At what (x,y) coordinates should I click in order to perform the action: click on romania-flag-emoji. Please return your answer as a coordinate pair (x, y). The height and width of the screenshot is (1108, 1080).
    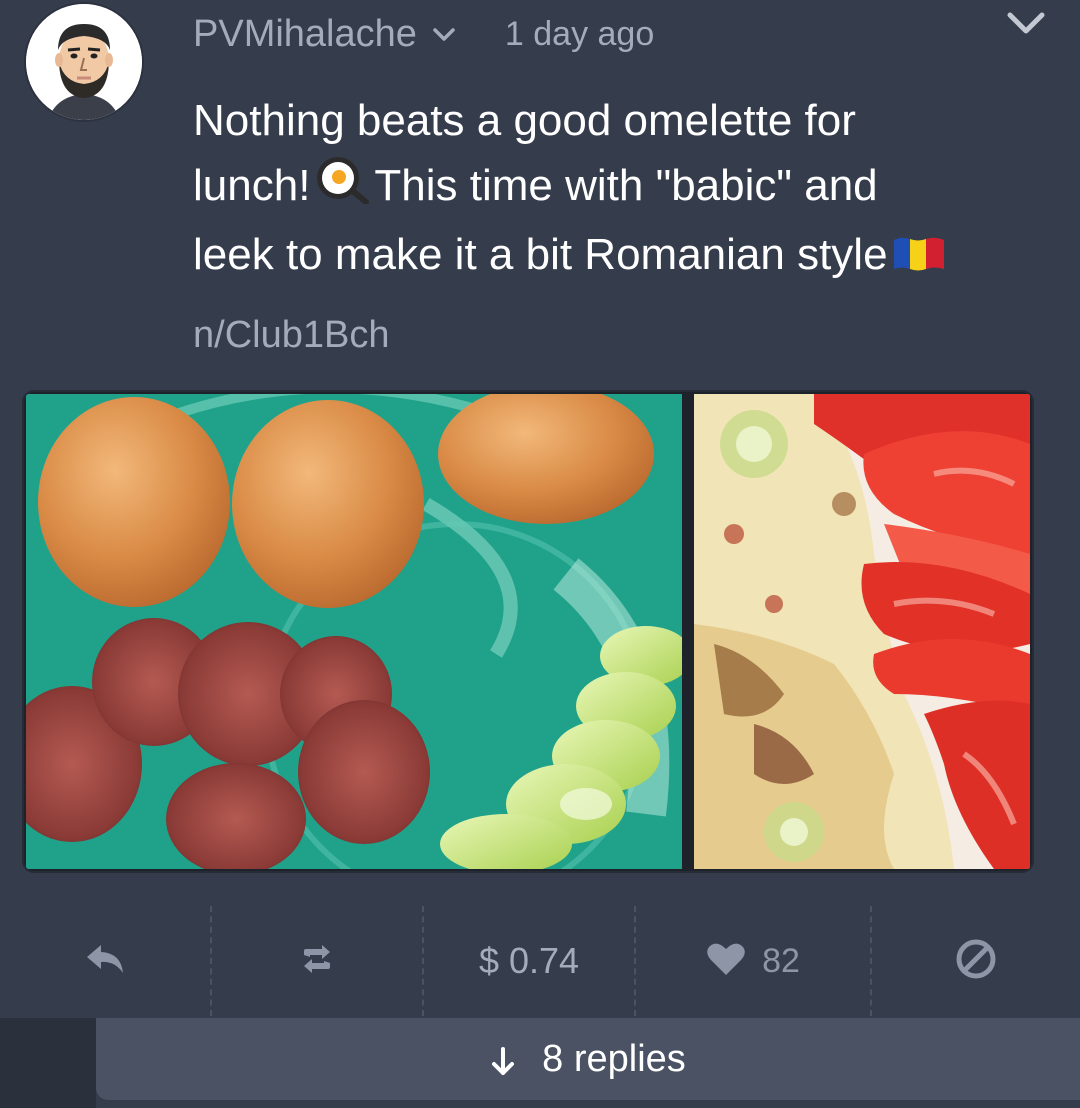
    Looking at the image, I should click on (919, 257).